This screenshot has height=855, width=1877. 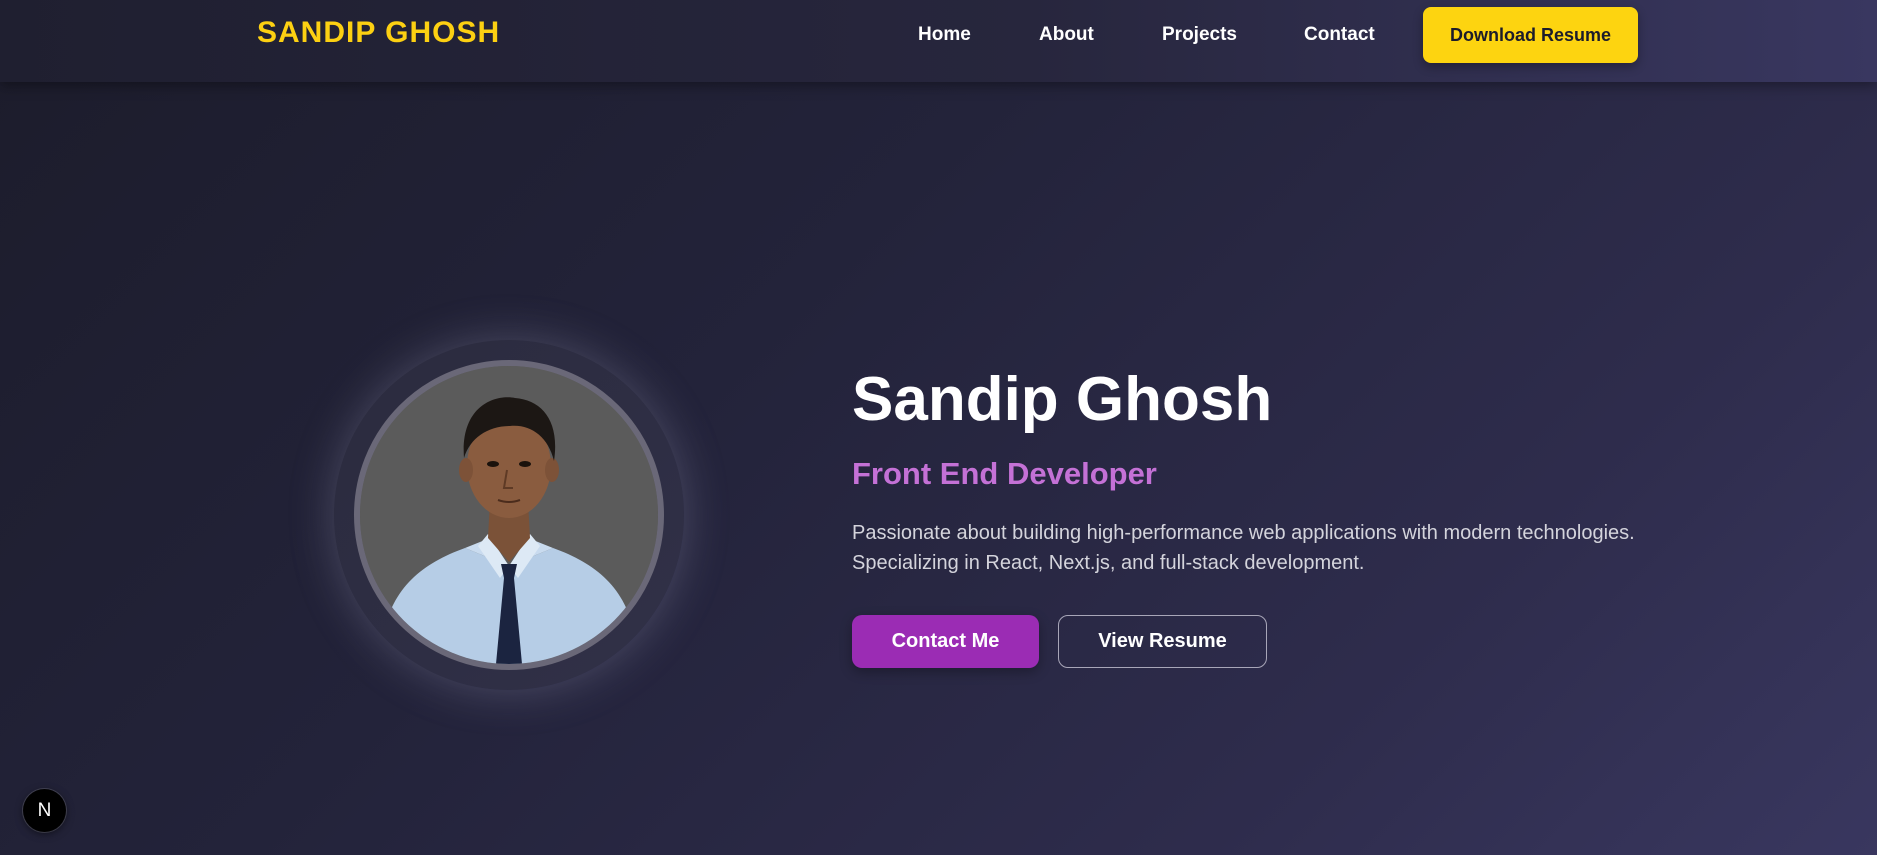 What do you see at coordinates (1162, 641) in the screenshot?
I see `view-resume-button: View Resume` at bounding box center [1162, 641].